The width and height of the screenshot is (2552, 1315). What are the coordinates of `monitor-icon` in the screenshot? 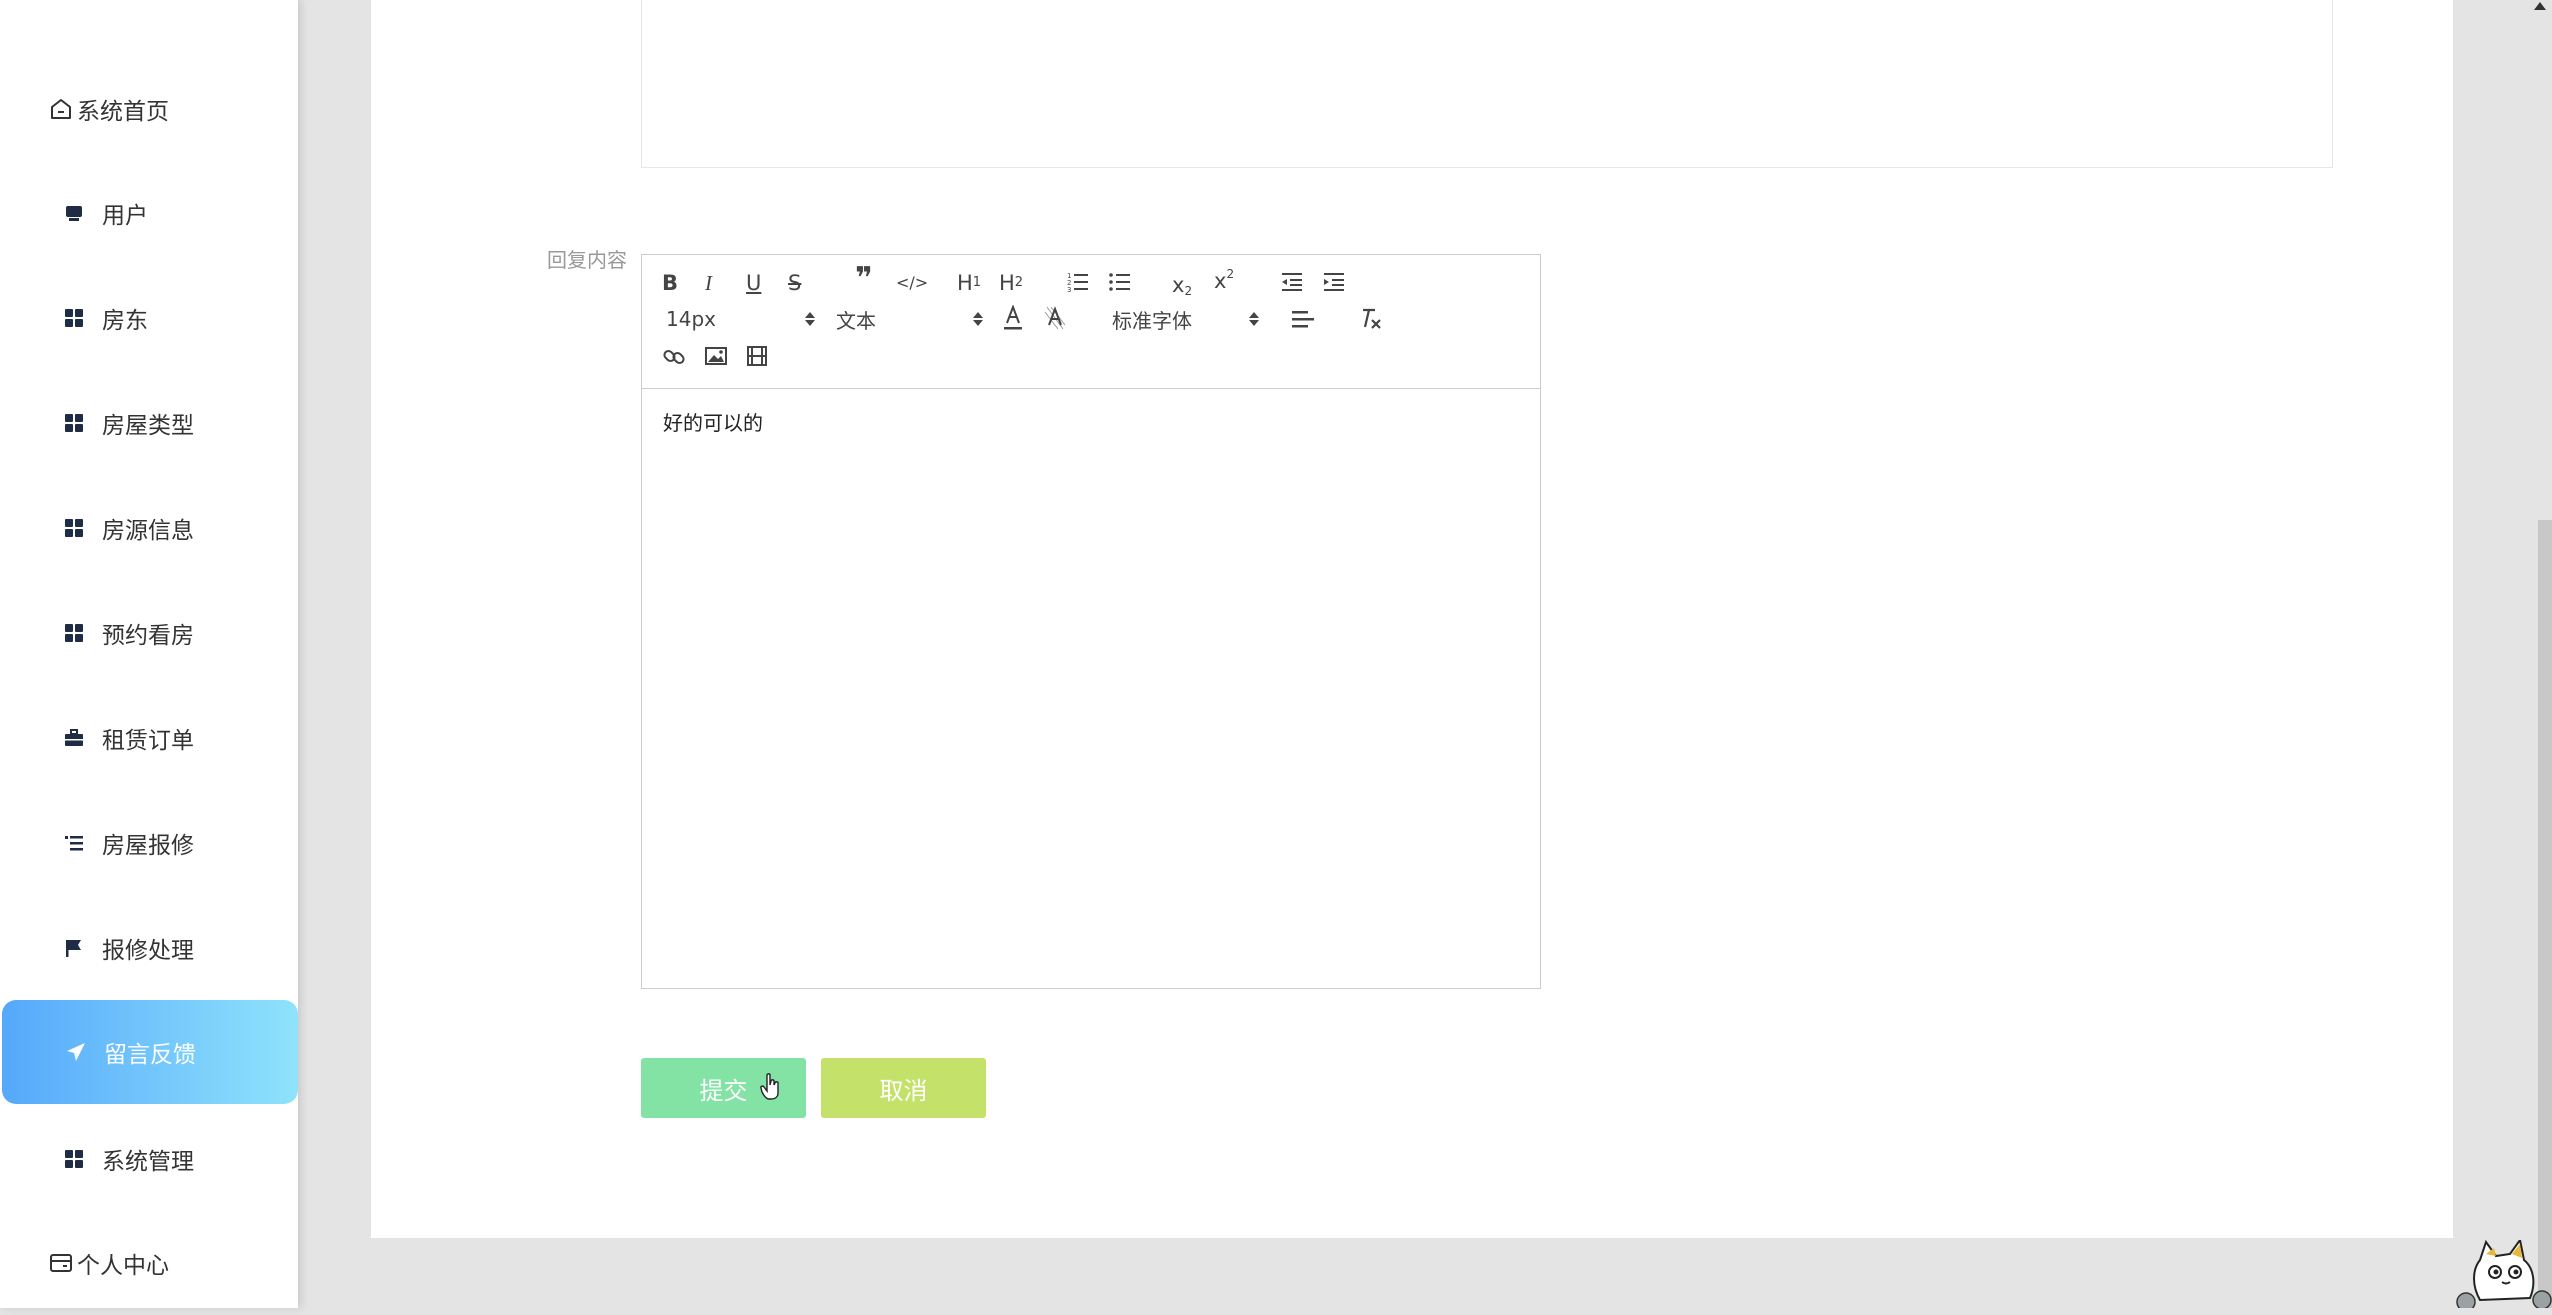 It's located at (74, 213).